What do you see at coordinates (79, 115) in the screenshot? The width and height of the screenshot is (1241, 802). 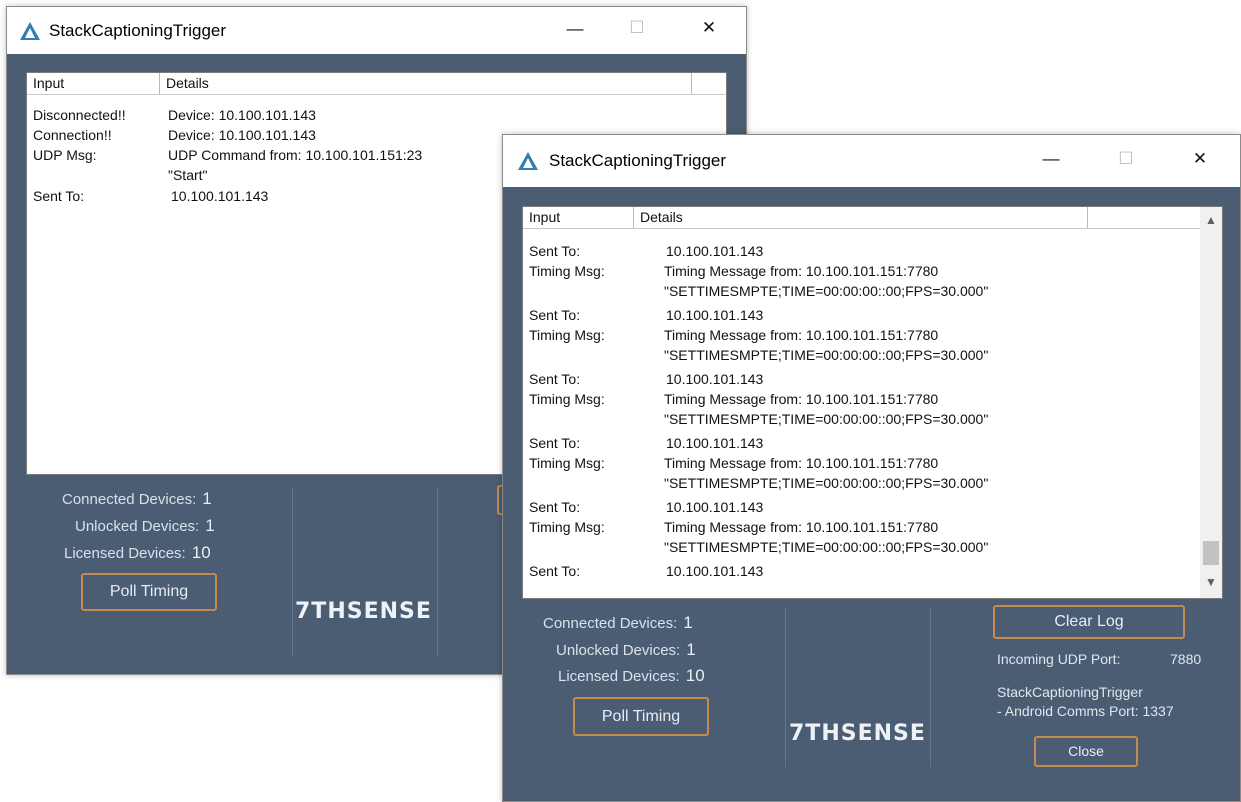 I see `row-input: Disconnected!!` at bounding box center [79, 115].